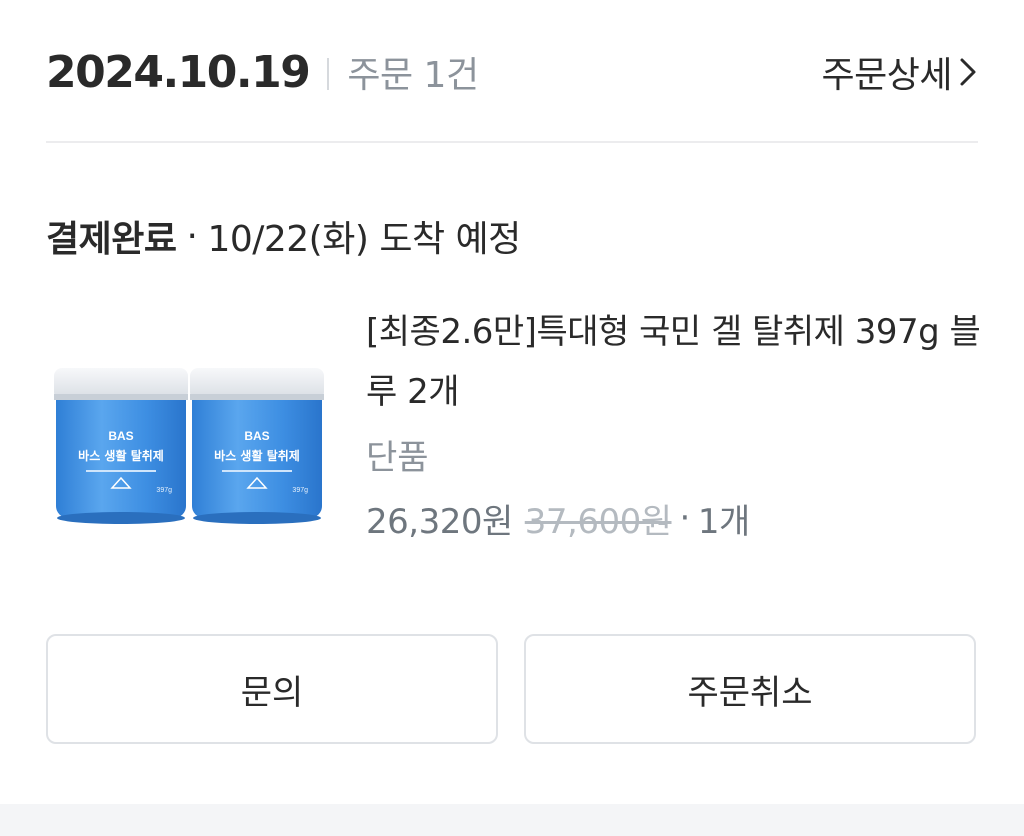 The width and height of the screenshot is (1024, 836). I want to click on cancel-order-button: 주문취소, so click(750, 689).